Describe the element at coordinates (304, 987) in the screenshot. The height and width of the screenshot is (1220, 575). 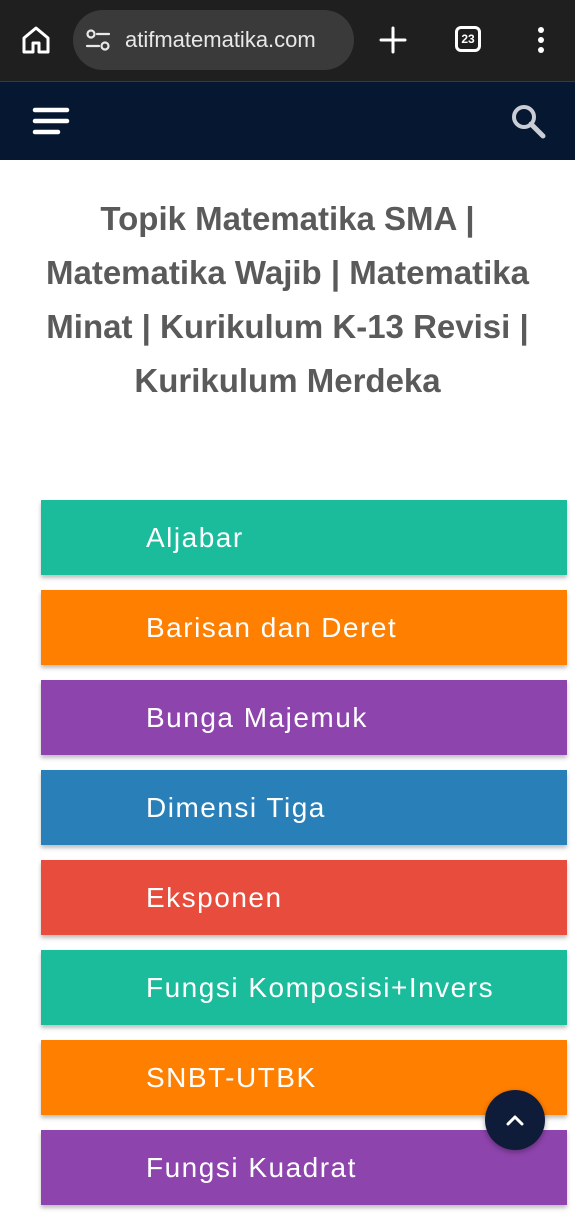
I see `topic-button: Fungsi Komposisi+Invers` at that location.